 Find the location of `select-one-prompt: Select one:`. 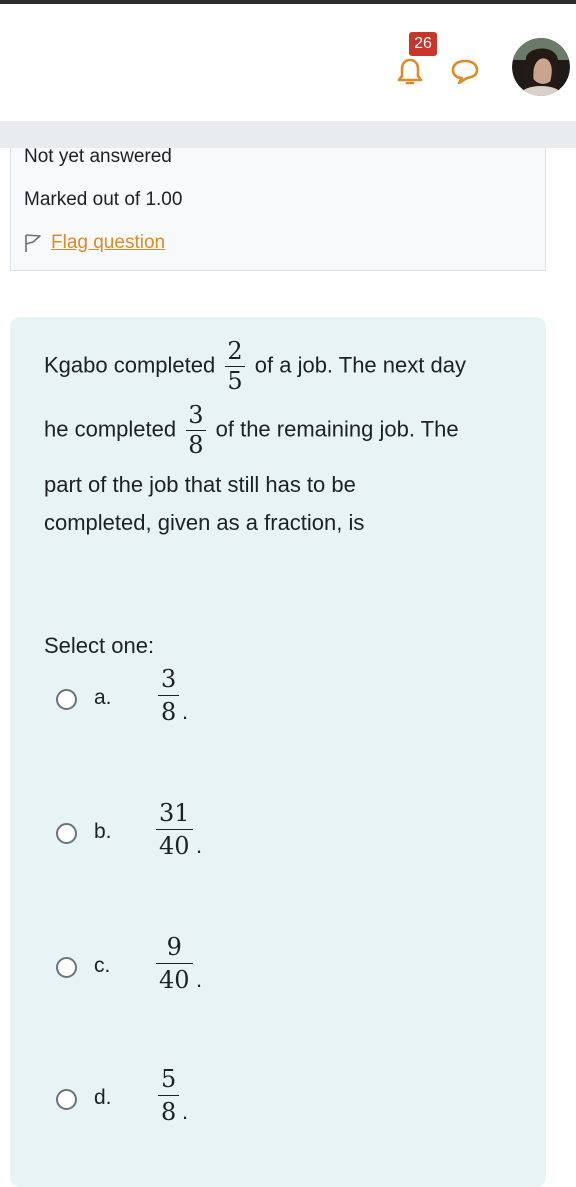

select-one-prompt: Select one: is located at coordinates (99, 645).